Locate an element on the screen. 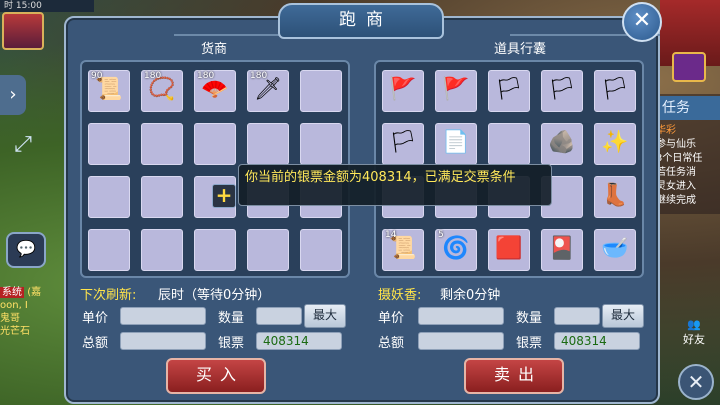 The image size is (720, 405). bag-total-field is located at coordinates (461, 341).